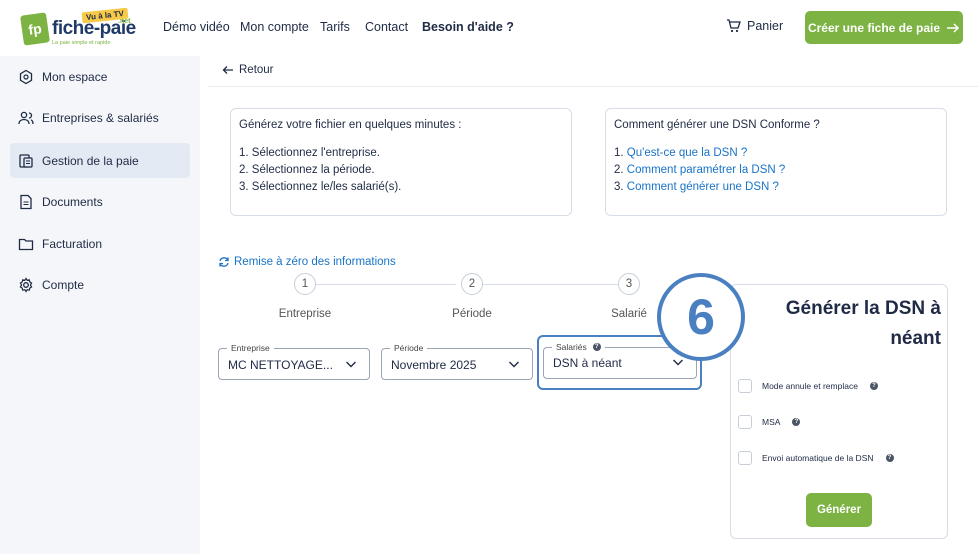 This screenshot has height=554, width=980. What do you see at coordinates (706, 170) in the screenshot?
I see `help-link-configure-dsn: Comment paramétrer la DSN ?` at bounding box center [706, 170].